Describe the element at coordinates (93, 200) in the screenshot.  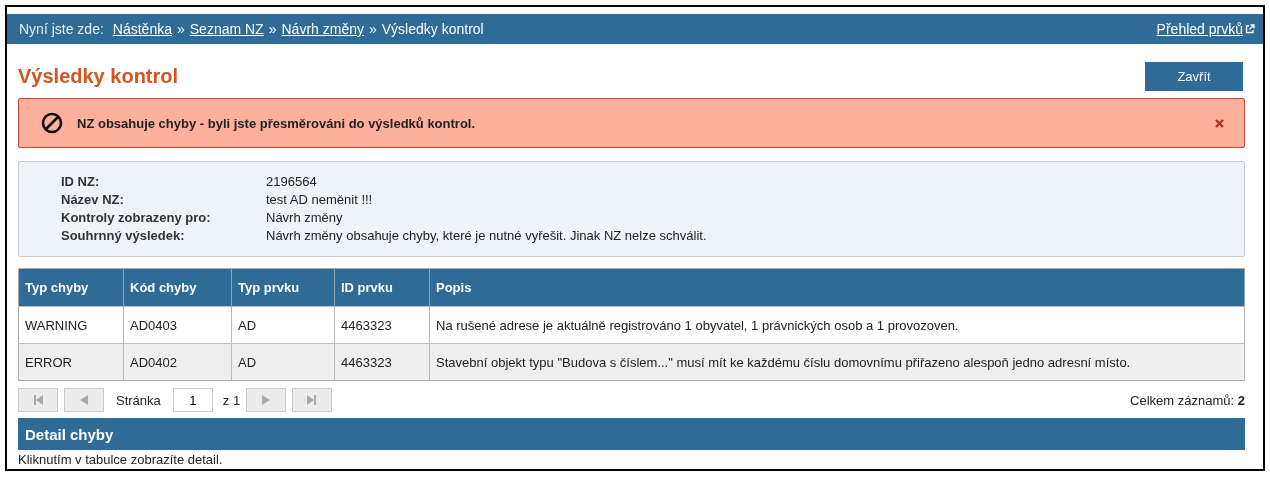
I see `info-label: Název NZ:` at that location.